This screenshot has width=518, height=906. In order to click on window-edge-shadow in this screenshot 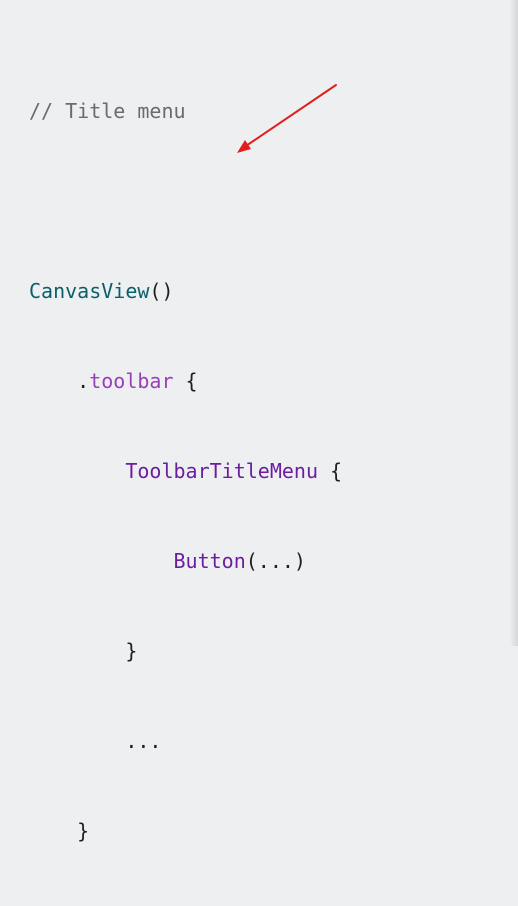, I will do `click(514, 323)`.